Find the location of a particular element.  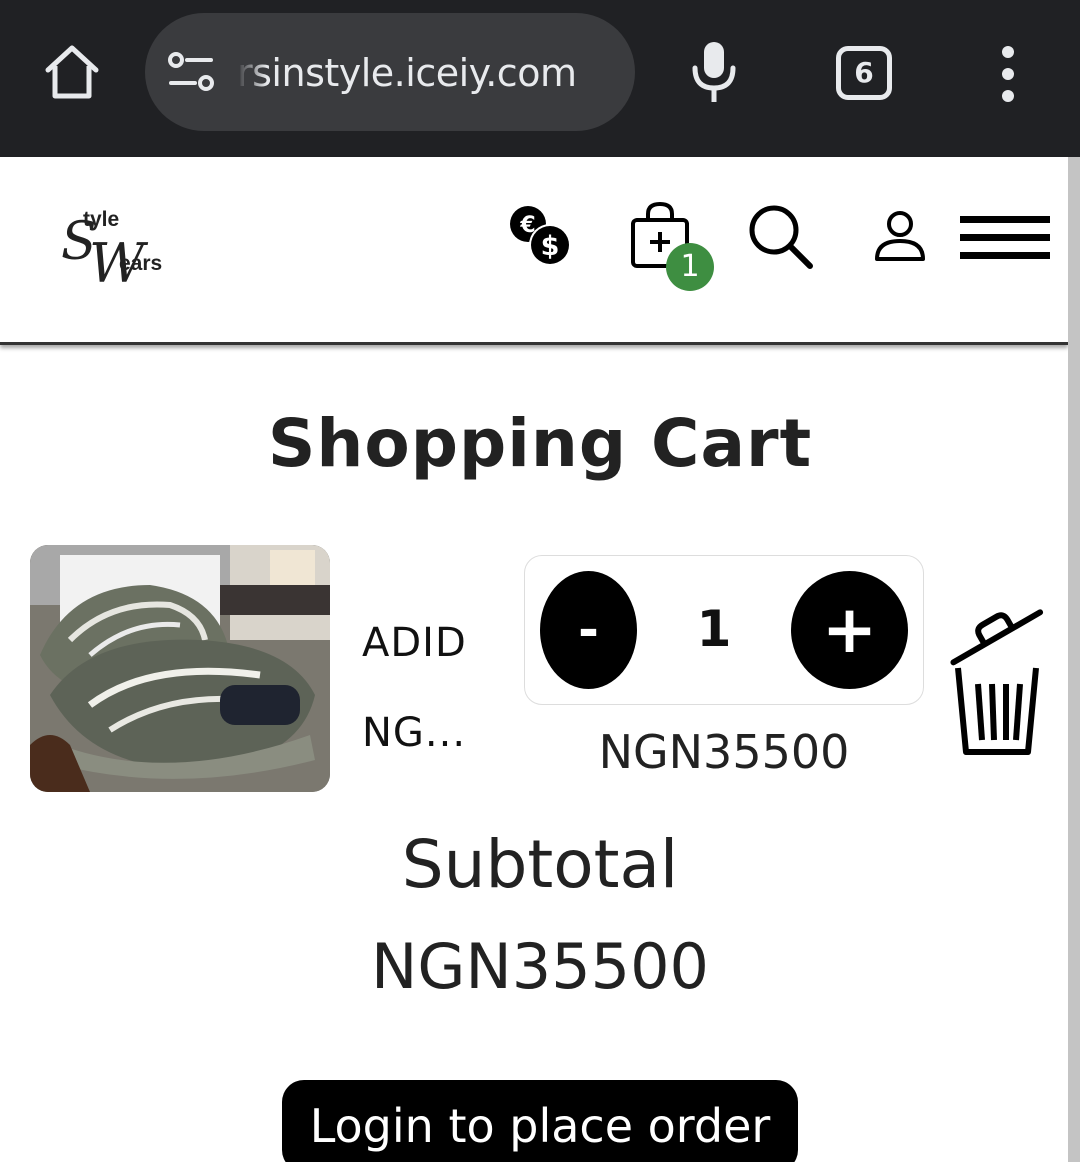

logo-top-text: tyle is located at coordinates (101, 219).